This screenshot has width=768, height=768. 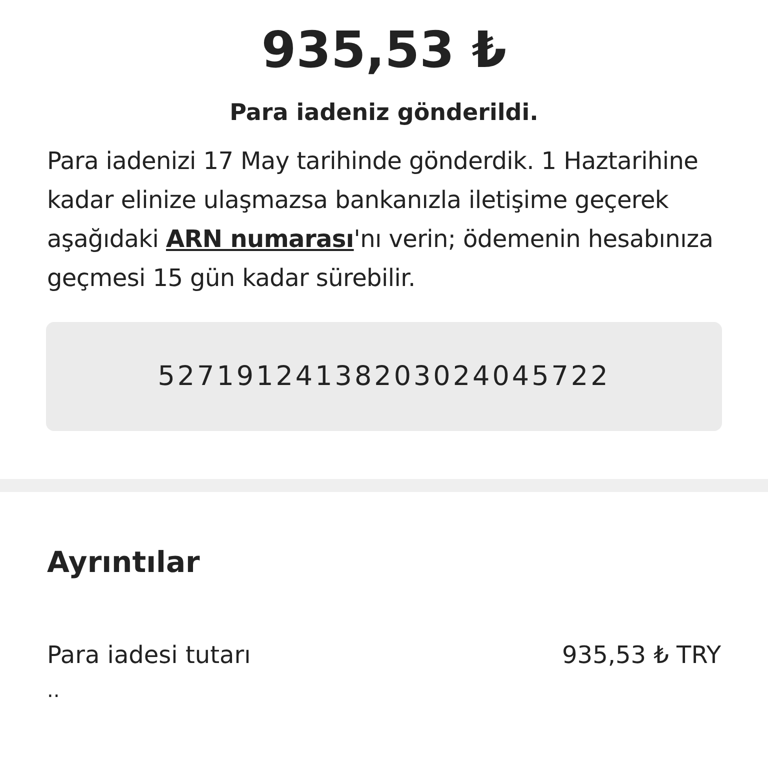 I want to click on arn-link: ARN numarası, so click(x=260, y=239).